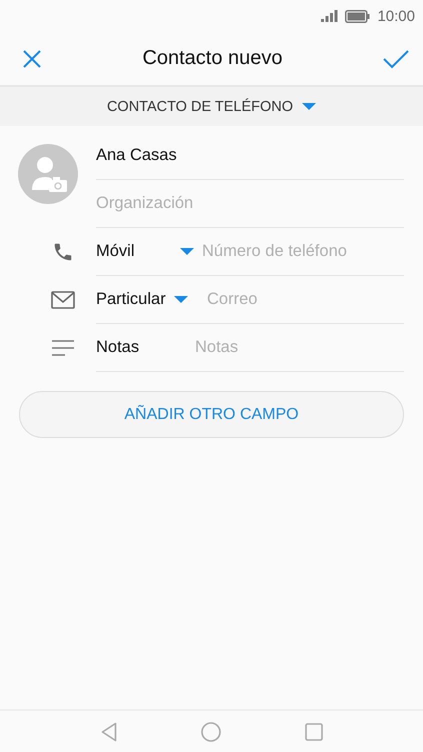 Image resolution: width=423 pixels, height=752 pixels. Describe the element at coordinates (63, 300) in the screenshot. I see `mail-icon` at that location.